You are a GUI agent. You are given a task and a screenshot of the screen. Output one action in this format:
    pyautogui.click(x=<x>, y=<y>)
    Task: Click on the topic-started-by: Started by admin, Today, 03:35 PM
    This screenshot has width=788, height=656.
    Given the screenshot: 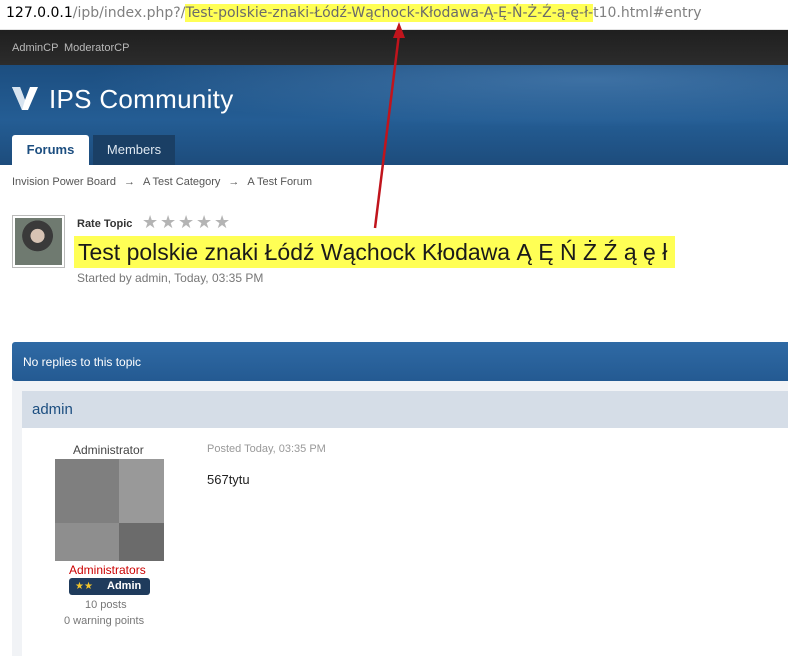 What is the action you would take?
    pyautogui.click(x=170, y=278)
    